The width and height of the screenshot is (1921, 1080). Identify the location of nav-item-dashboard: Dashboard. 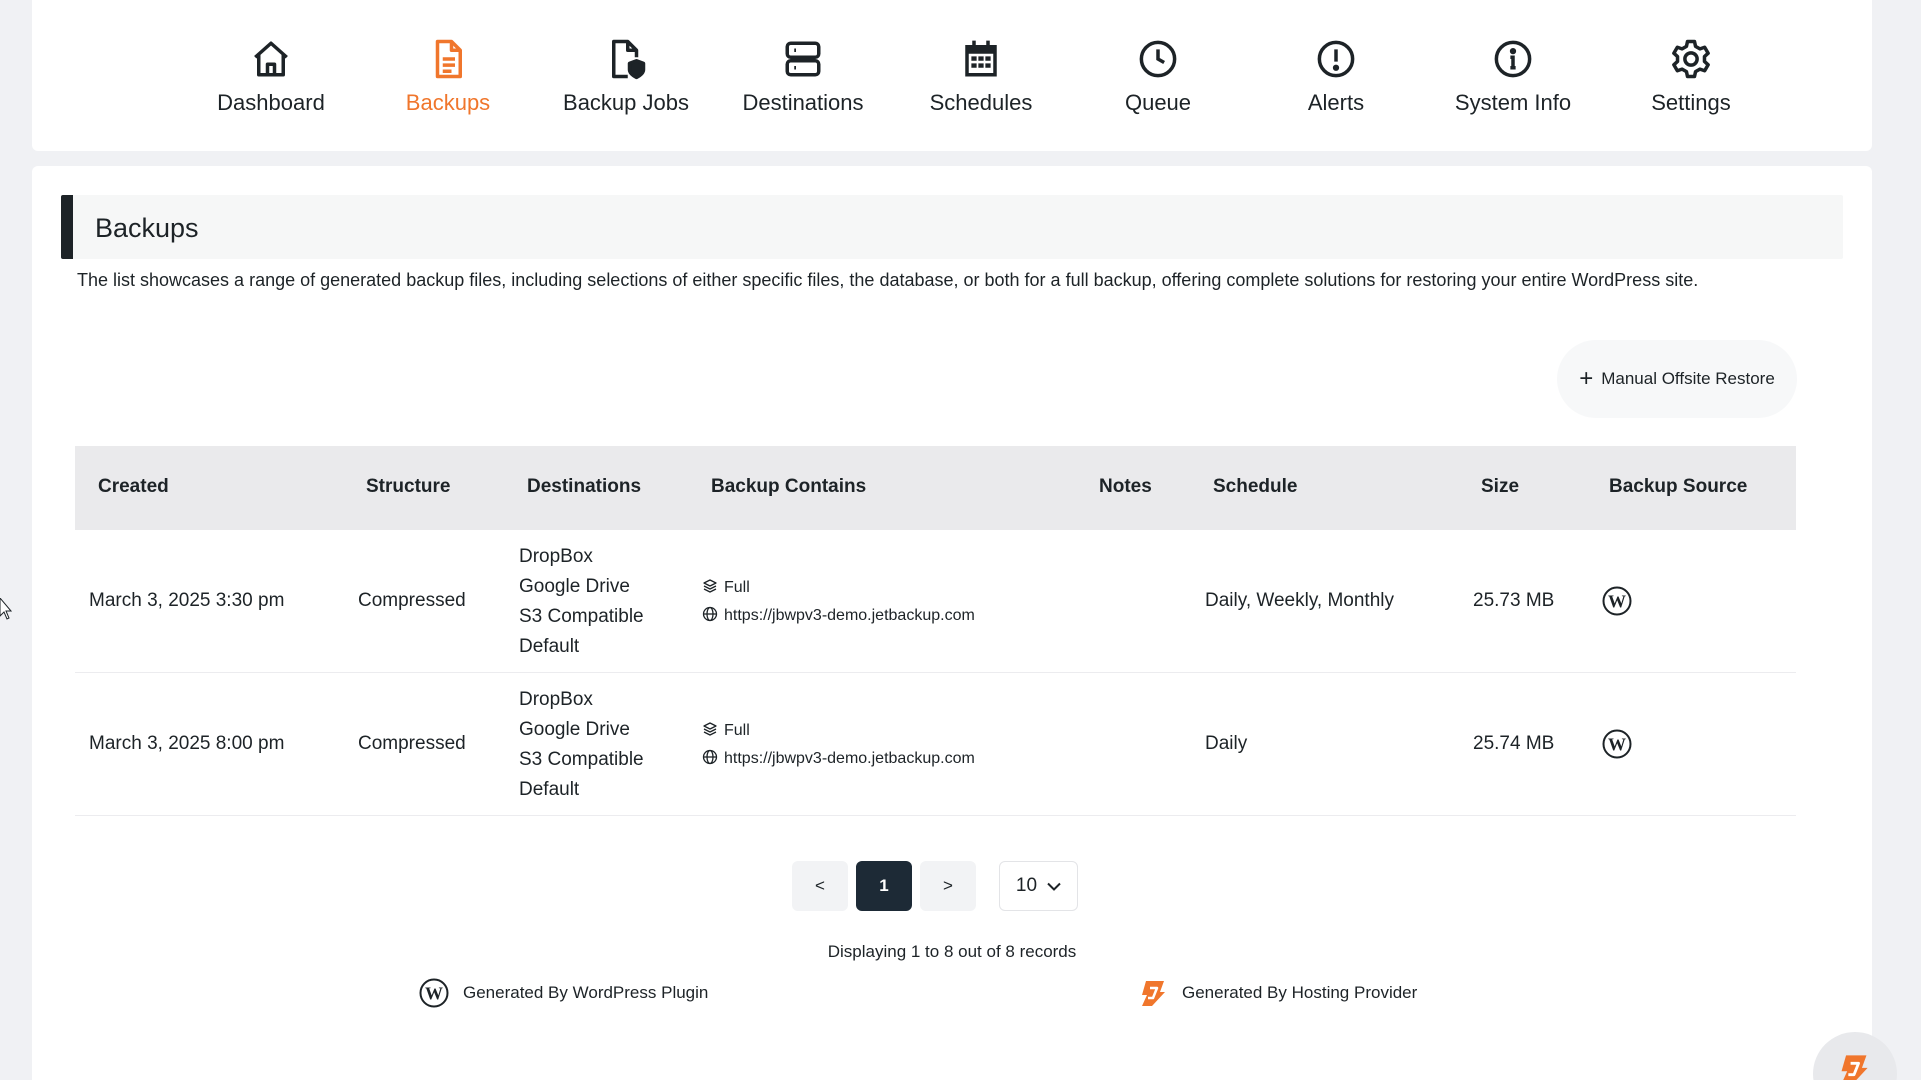
(271, 77).